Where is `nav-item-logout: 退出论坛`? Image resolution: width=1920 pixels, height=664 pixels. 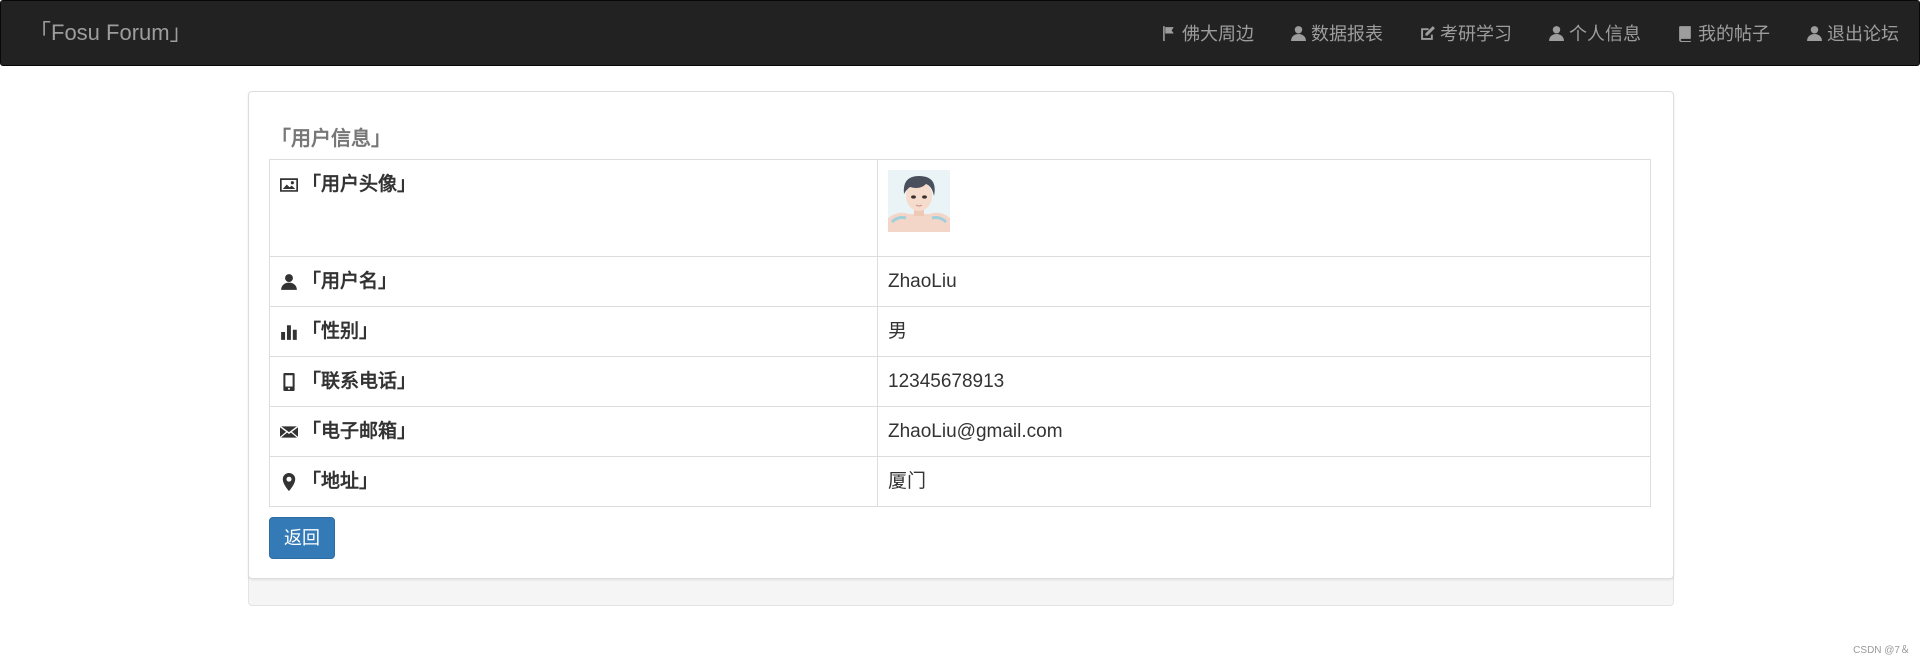 nav-item-logout: 退出论坛 is located at coordinates (1843, 33).